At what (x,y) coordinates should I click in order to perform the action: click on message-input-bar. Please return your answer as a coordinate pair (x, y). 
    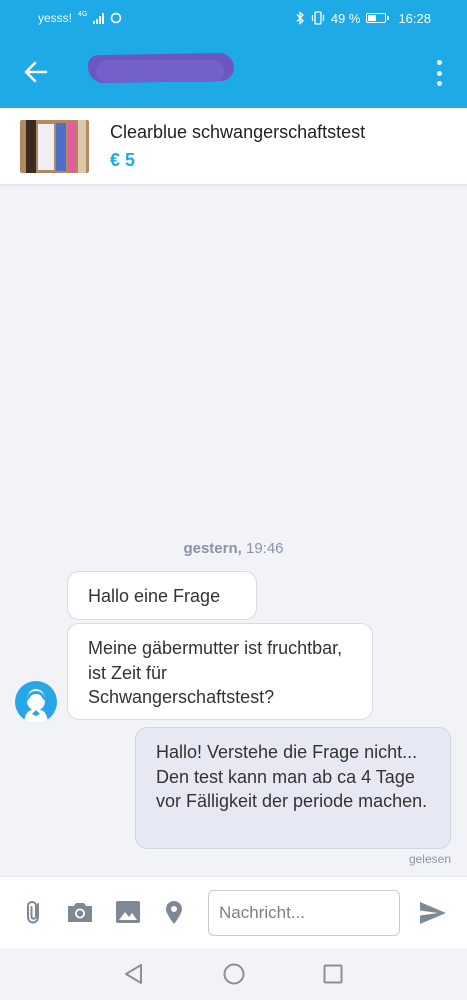
    Looking at the image, I should click on (233, 912).